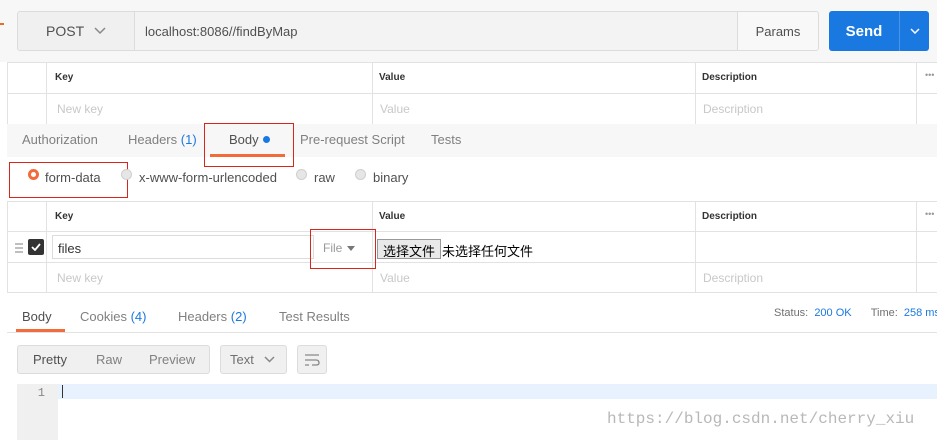 The height and width of the screenshot is (440, 937). I want to click on sidebar-accent, so click(2, 24).